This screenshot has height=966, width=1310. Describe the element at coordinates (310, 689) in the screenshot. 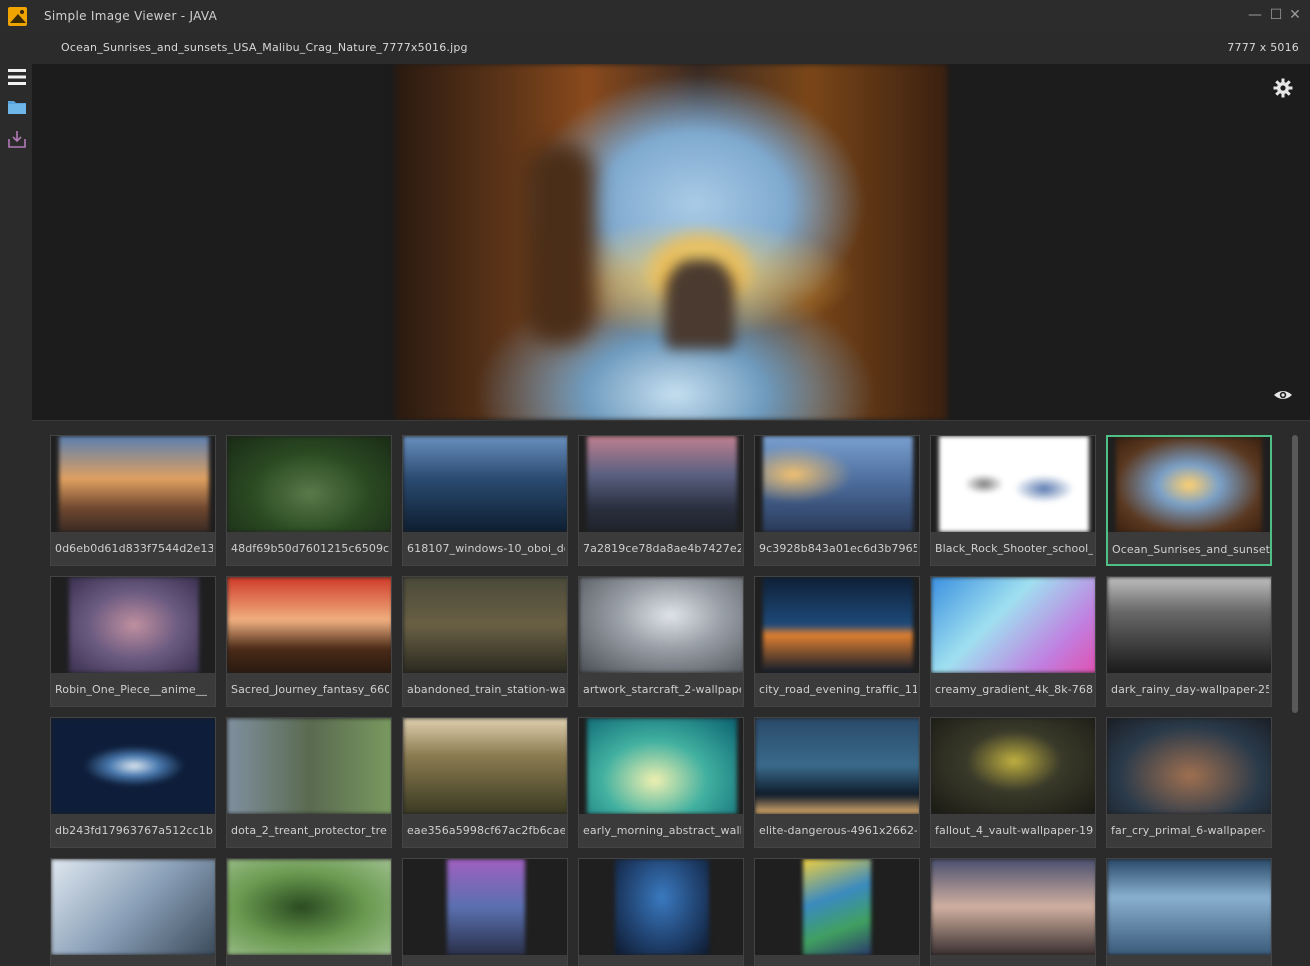

I see `thumbnail-label: Sacred_Journey_fantasy_660` at that location.